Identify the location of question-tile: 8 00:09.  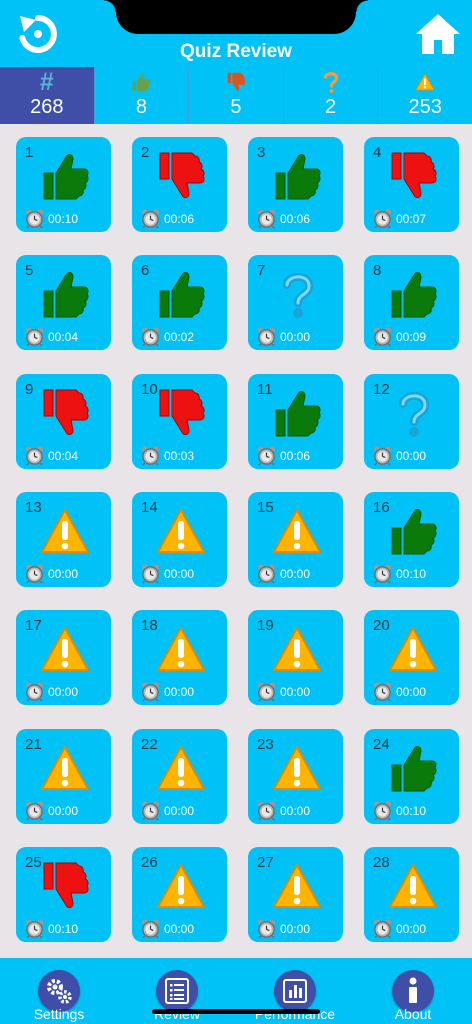
(411, 302).